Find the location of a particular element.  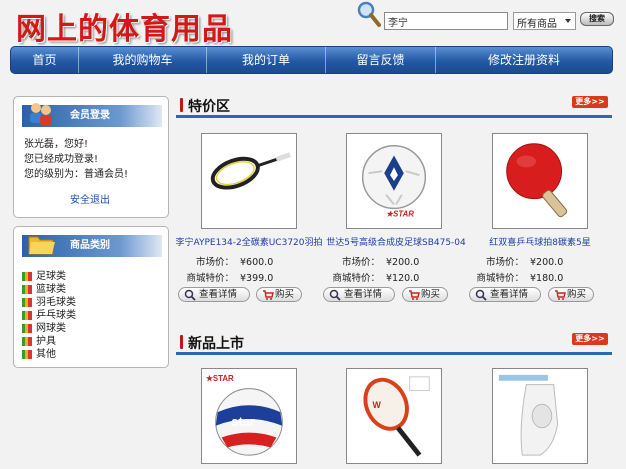

category-tennis: 网球类 is located at coordinates (44, 328).